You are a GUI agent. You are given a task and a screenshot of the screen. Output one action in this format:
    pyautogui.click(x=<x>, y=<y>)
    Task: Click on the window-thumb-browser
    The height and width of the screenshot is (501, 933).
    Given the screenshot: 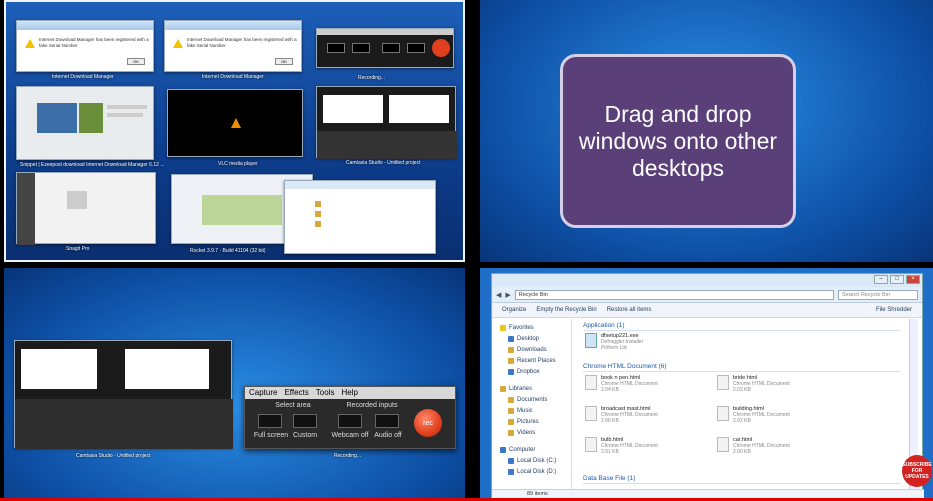 What is the action you would take?
    pyautogui.click(x=85, y=123)
    